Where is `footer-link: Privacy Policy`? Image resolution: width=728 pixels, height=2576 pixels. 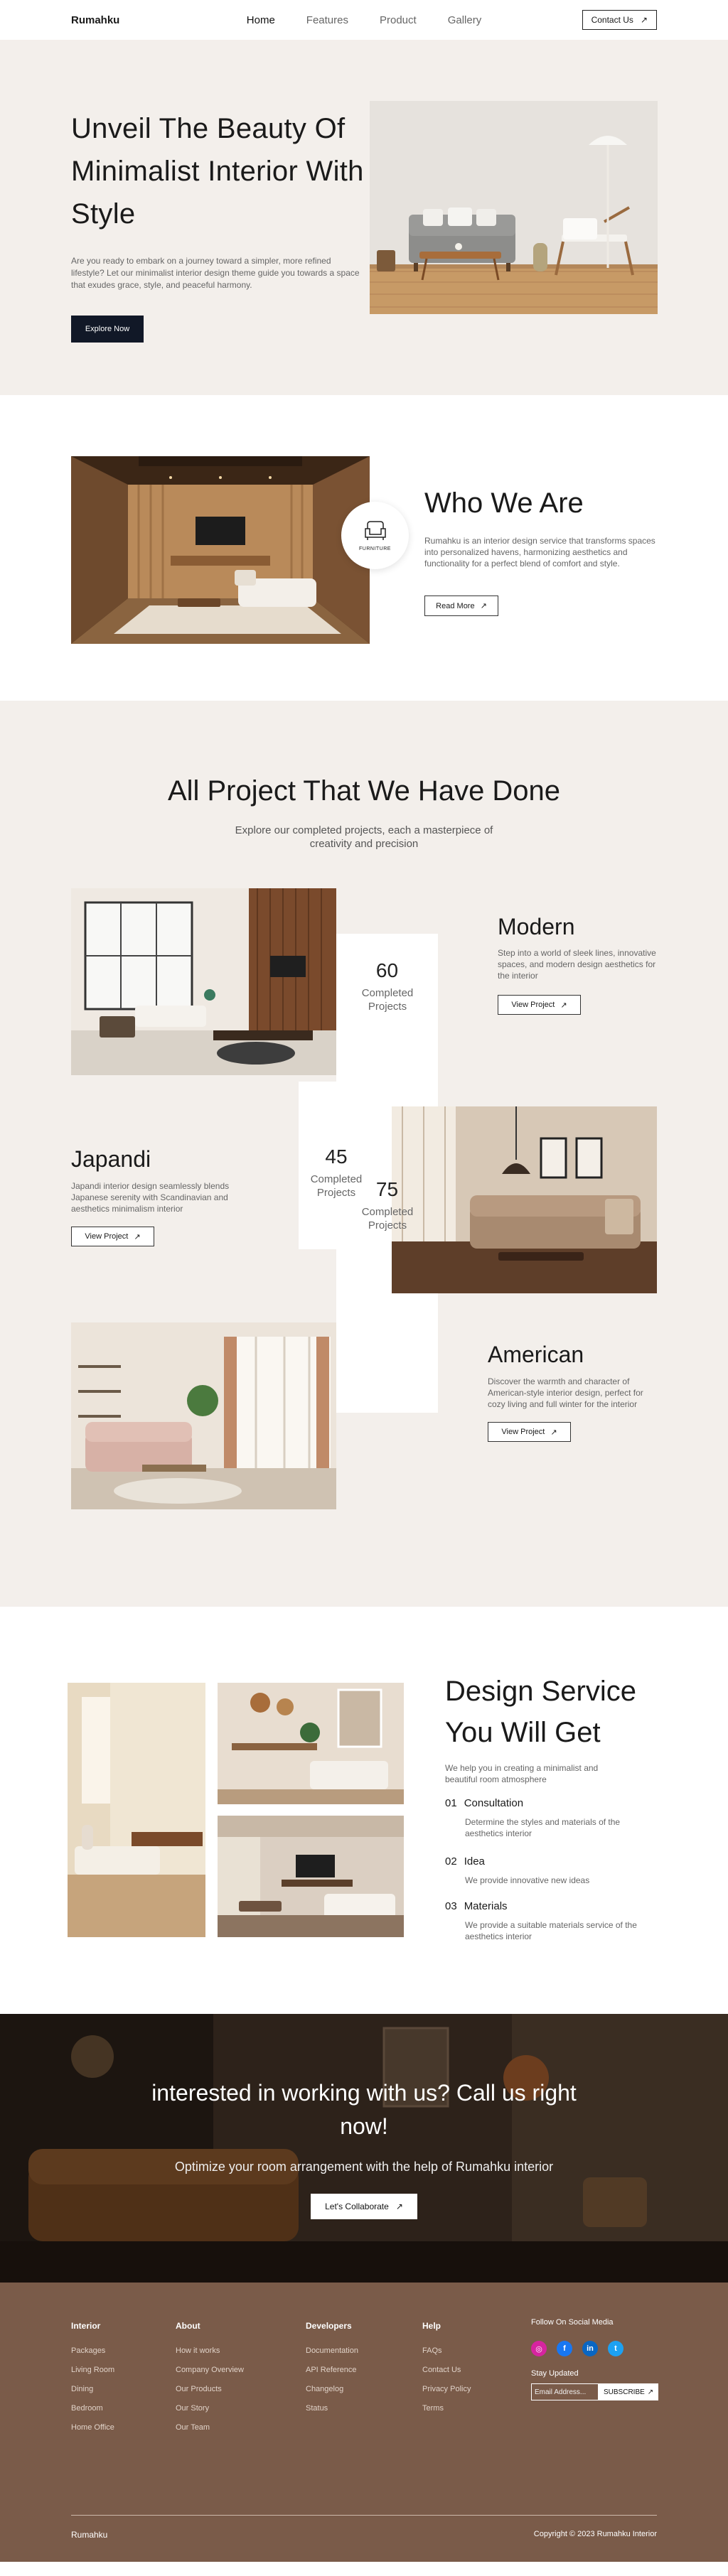 footer-link: Privacy Policy is located at coordinates (447, 2389).